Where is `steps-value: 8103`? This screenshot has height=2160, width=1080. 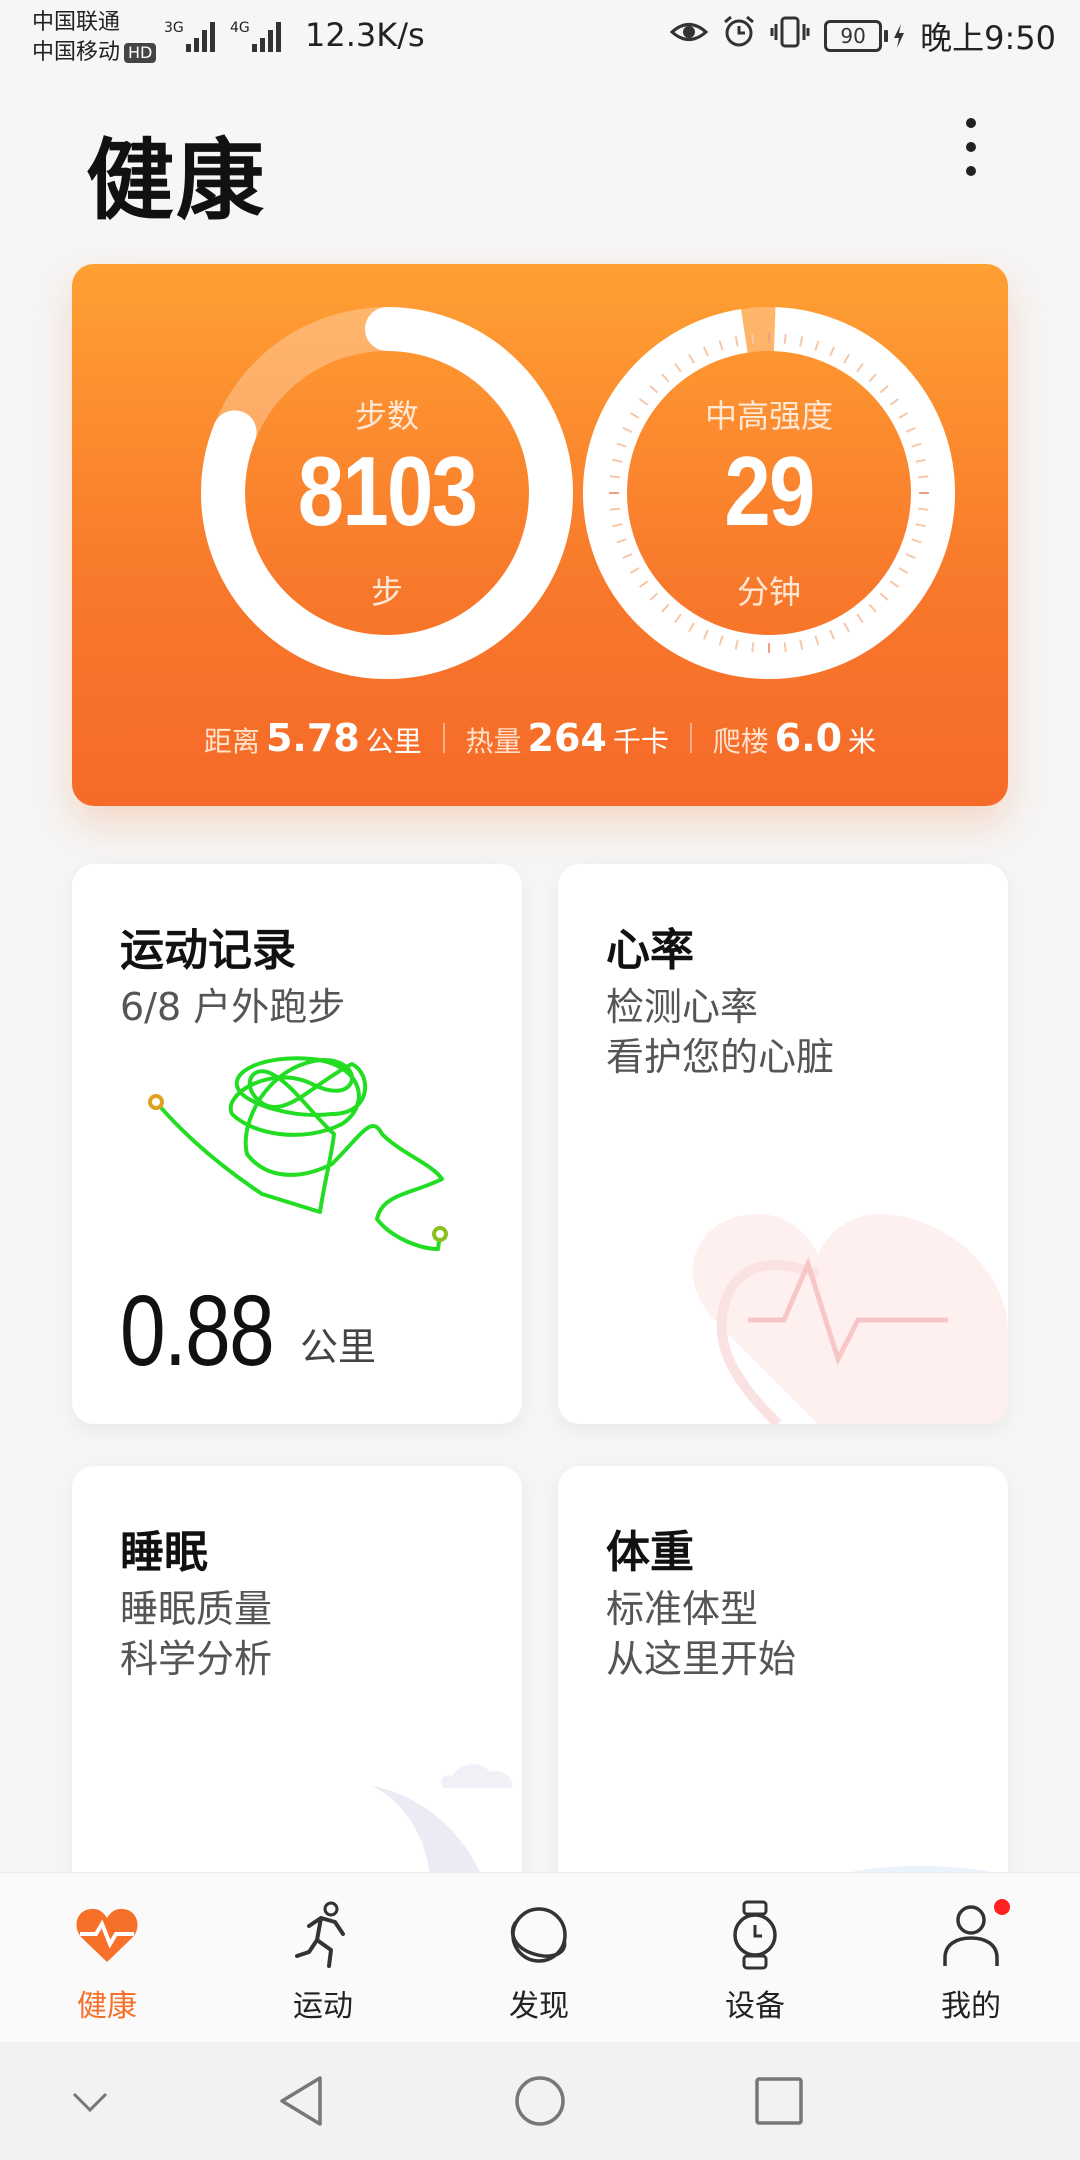 steps-value: 8103 is located at coordinates (387, 491).